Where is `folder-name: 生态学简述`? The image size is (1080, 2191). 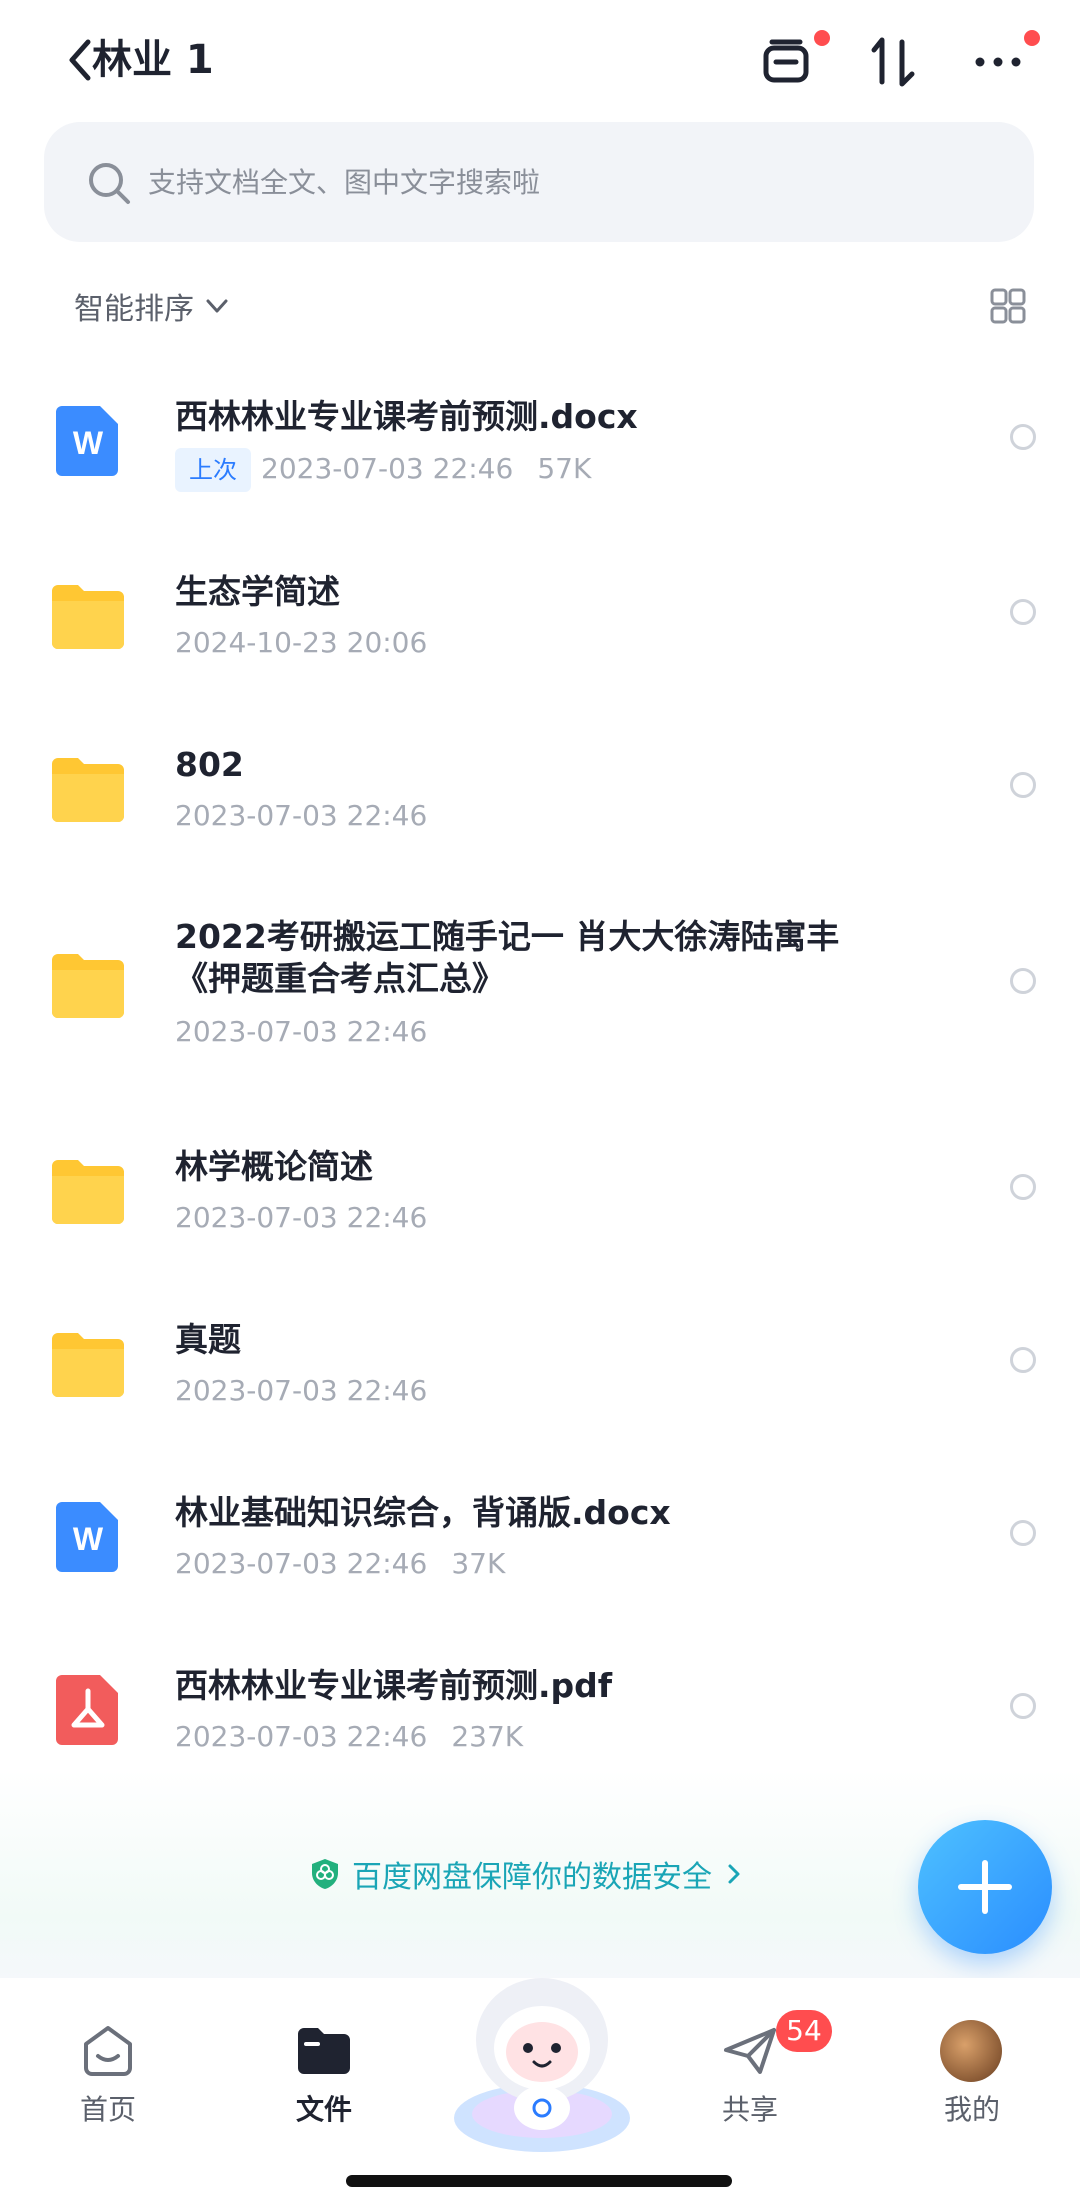 folder-name: 生态学简述 is located at coordinates (257, 591).